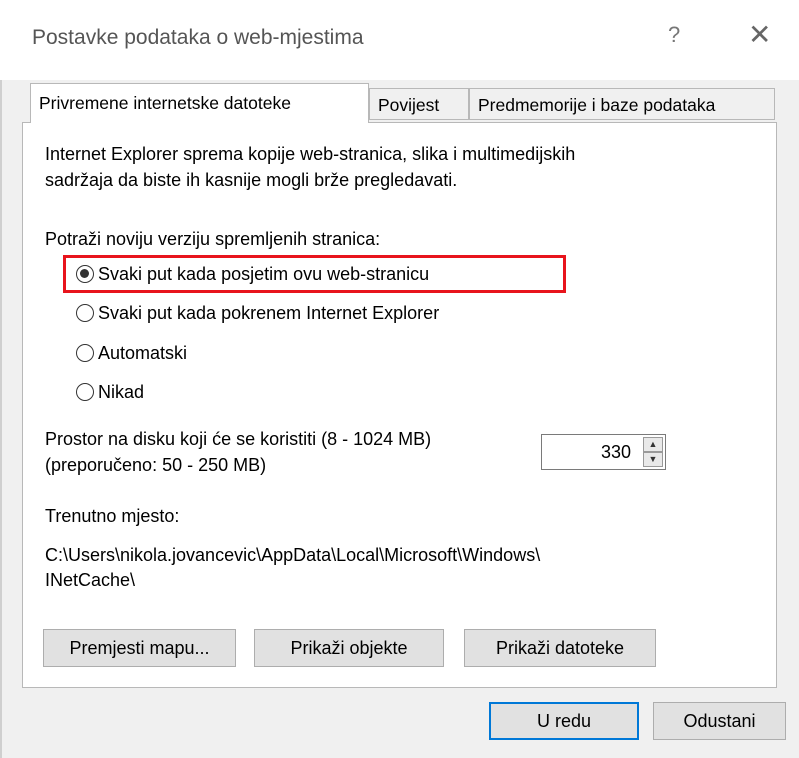 The width and height of the screenshot is (799, 758). What do you see at coordinates (85, 274) in the screenshot?
I see `radio-selected-icon` at bounding box center [85, 274].